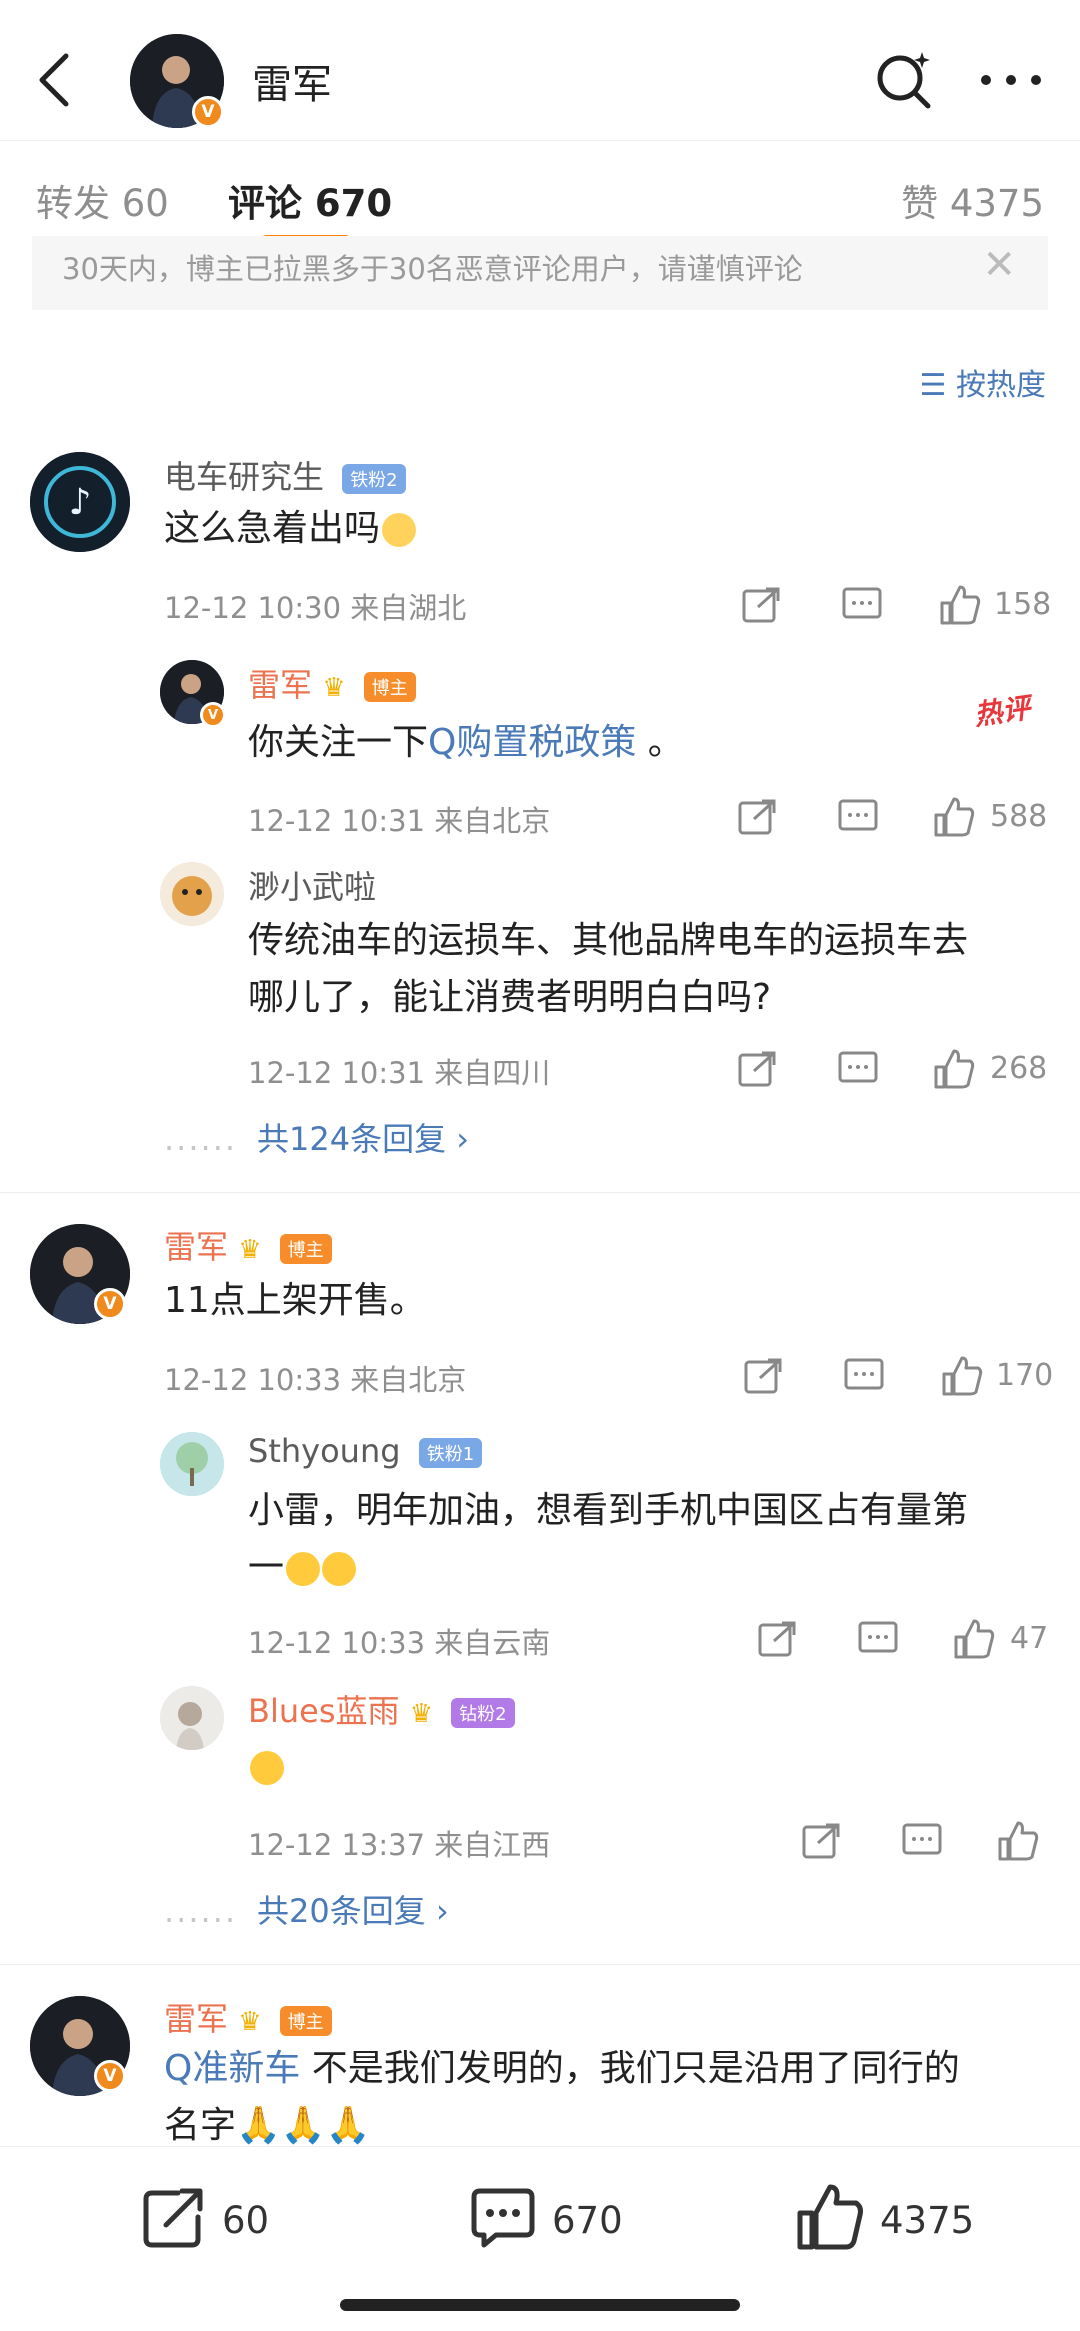  Describe the element at coordinates (540, 195) in the screenshot. I see `tab-bar: 转发 60 评论 670 赞 4375` at that location.